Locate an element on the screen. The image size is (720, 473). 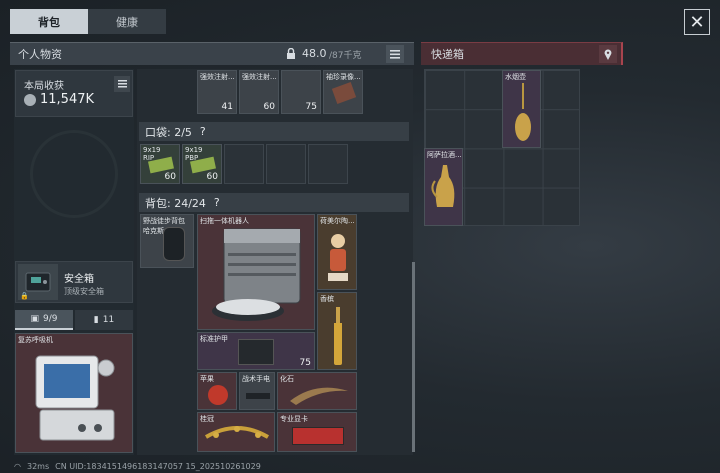
fossil-item: 化石 is located at coordinates (317, 391).